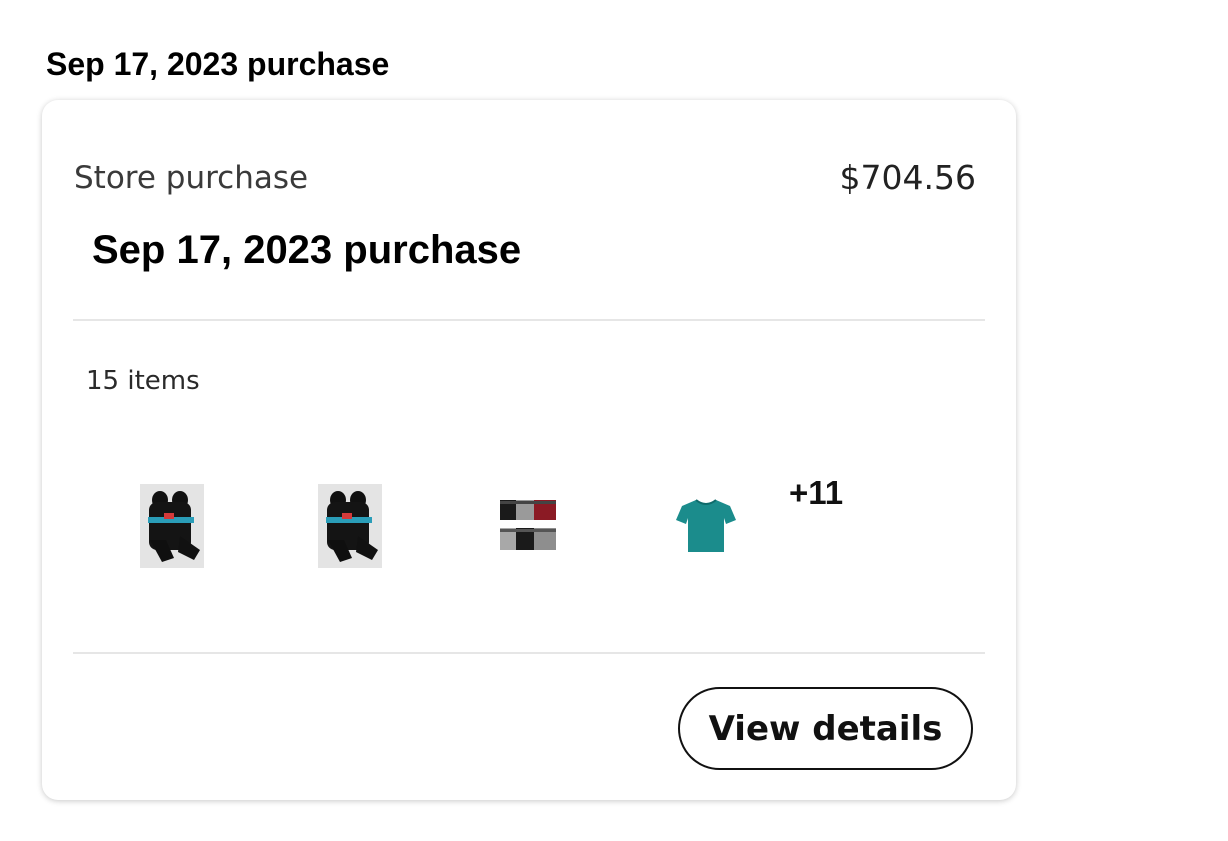  I want to click on item-count: 15 items, so click(143, 381).